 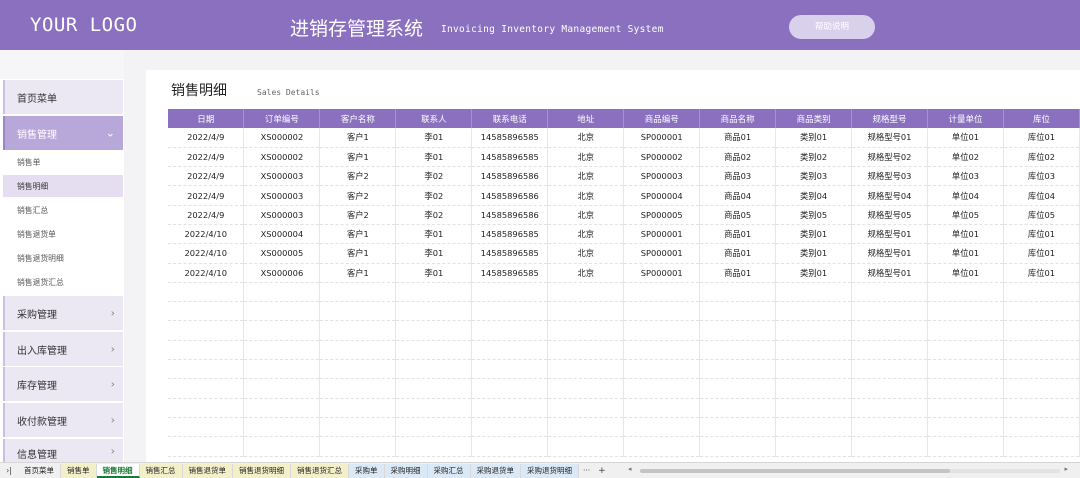 What do you see at coordinates (358, 273) in the screenshot?
I see `table-cell: 客户1` at bounding box center [358, 273].